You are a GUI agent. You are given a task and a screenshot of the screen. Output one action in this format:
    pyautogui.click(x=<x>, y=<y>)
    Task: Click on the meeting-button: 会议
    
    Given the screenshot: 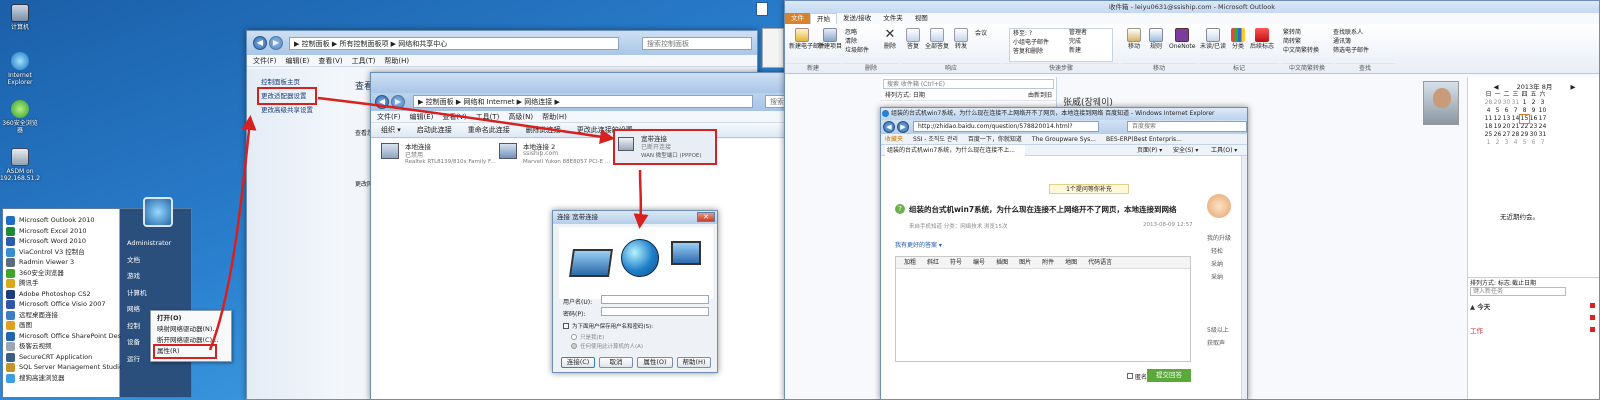 What is the action you would take?
    pyautogui.click(x=985, y=33)
    